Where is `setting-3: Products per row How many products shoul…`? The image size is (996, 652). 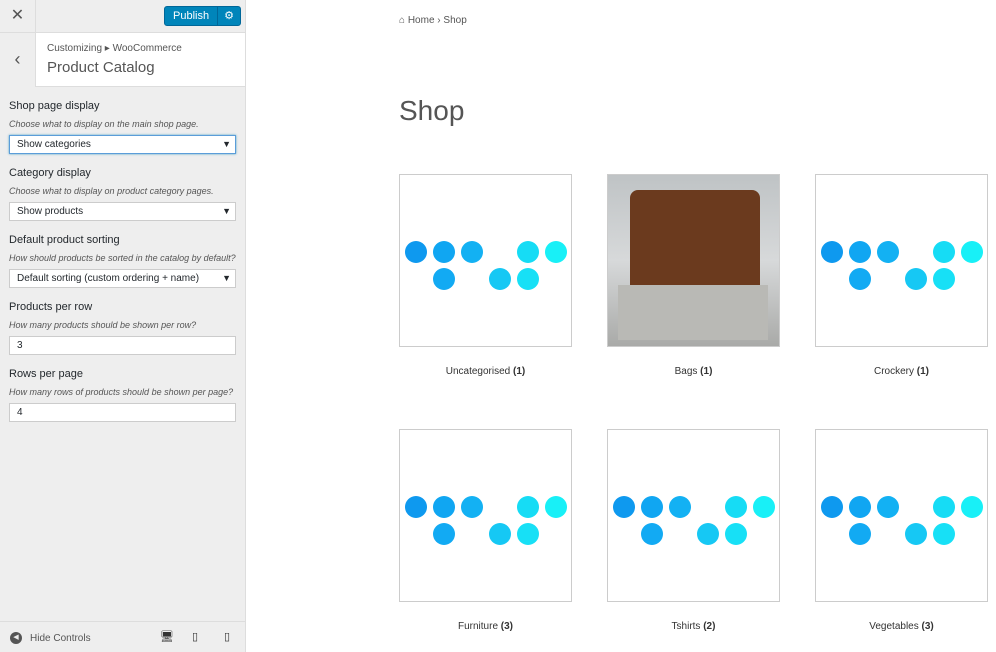 setting-3: Products per row How many products shoul… is located at coordinates (122, 328).